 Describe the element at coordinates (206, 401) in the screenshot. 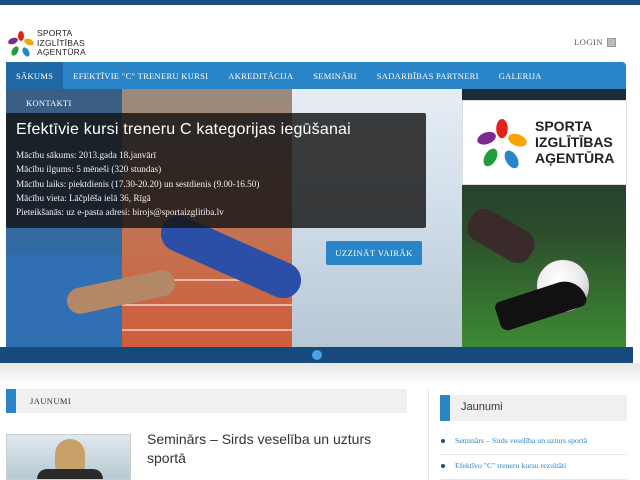

I see `news-section-header: JAUNUMI` at that location.